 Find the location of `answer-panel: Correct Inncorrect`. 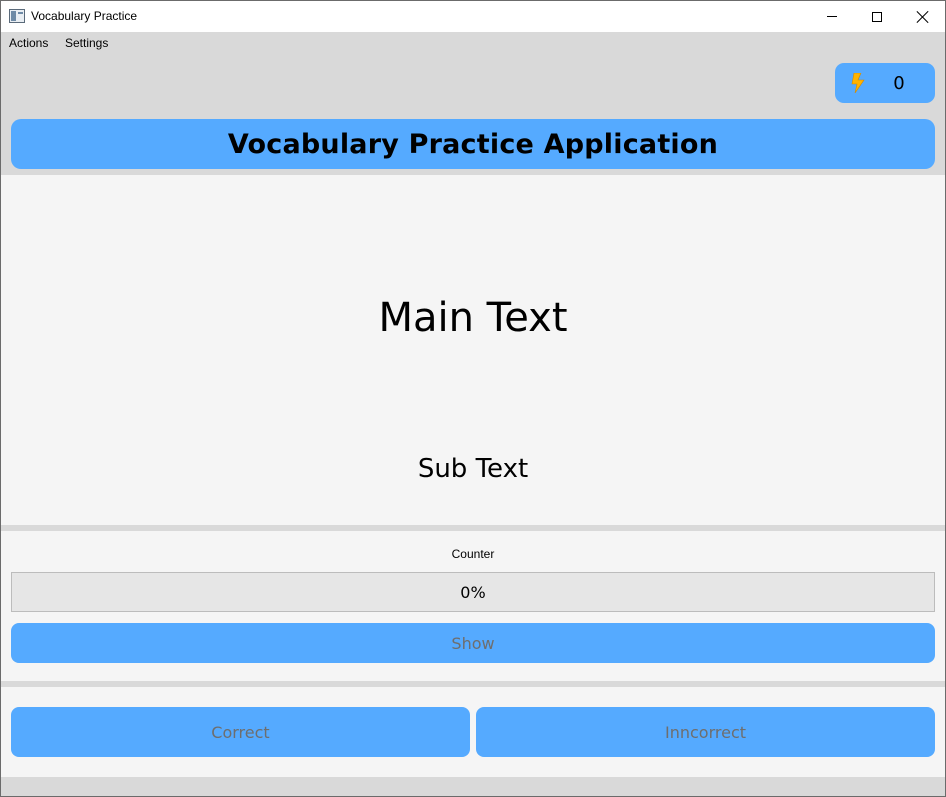

answer-panel: Correct Inncorrect is located at coordinates (473, 732).